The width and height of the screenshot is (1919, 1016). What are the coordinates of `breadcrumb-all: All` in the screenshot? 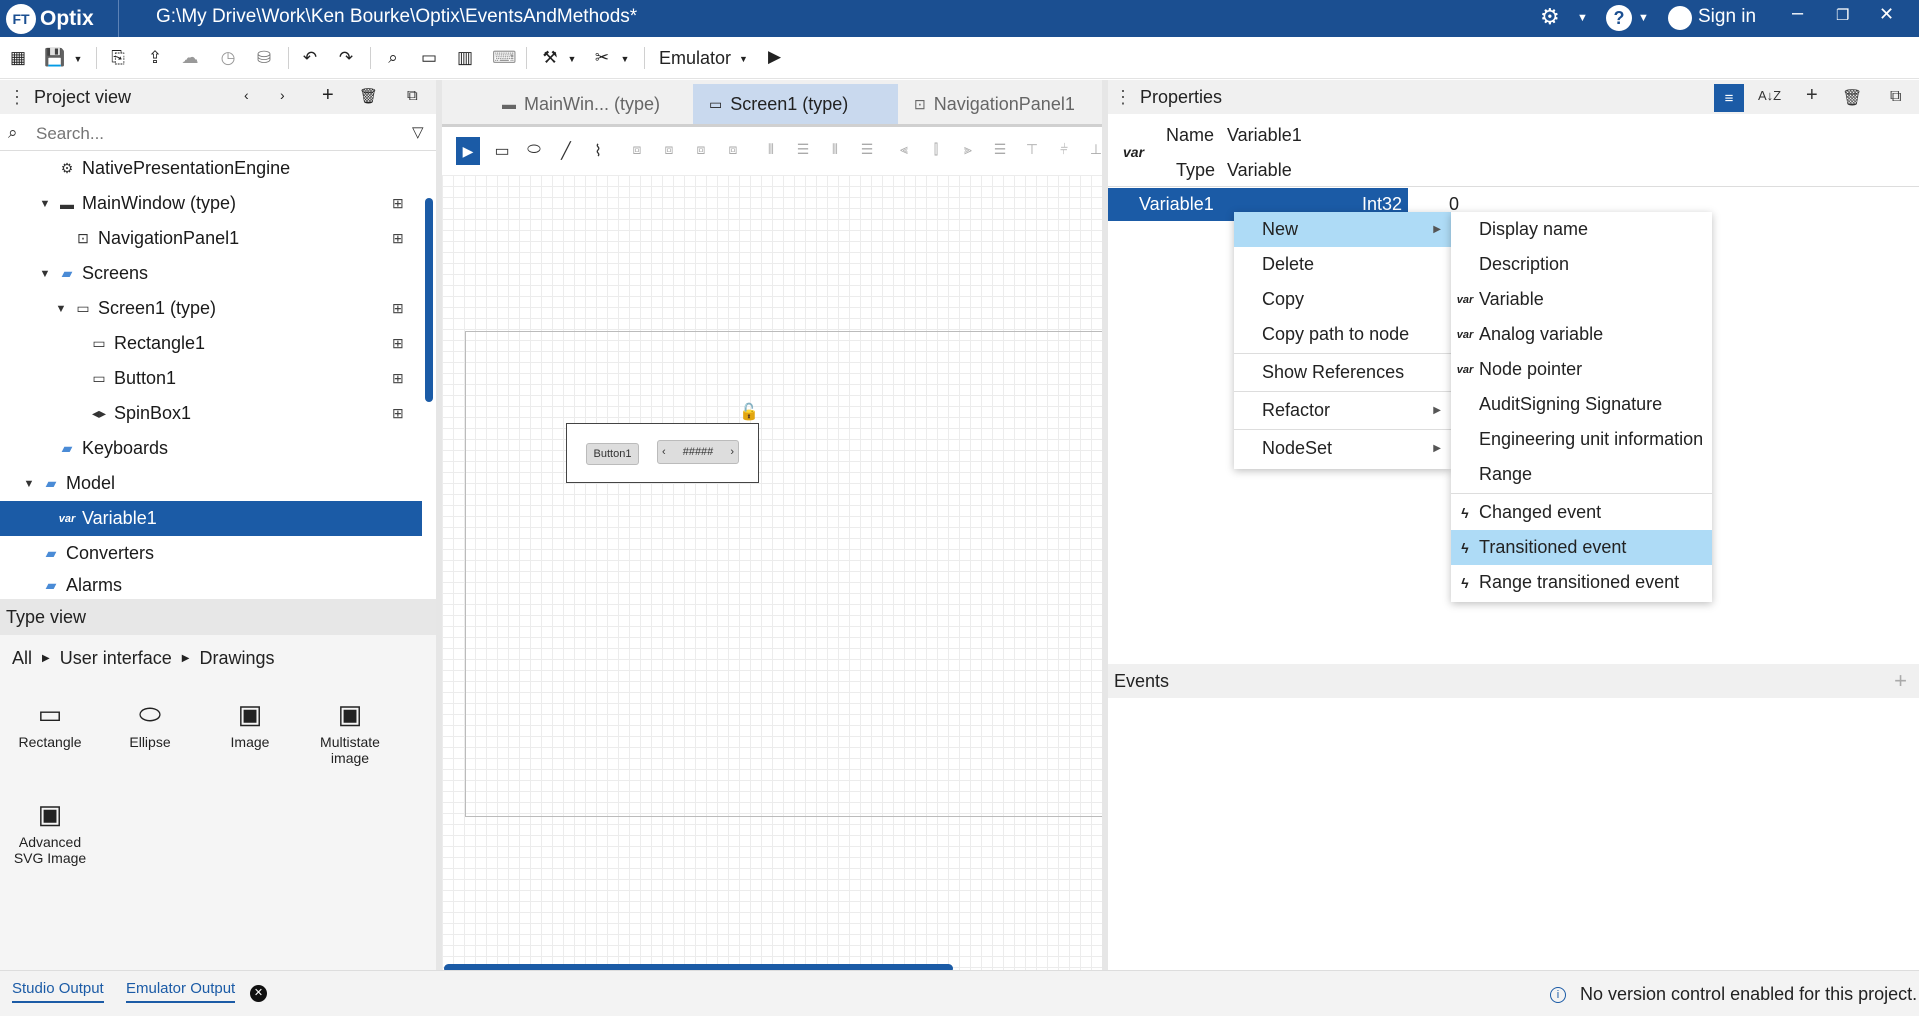 It's located at (22, 658).